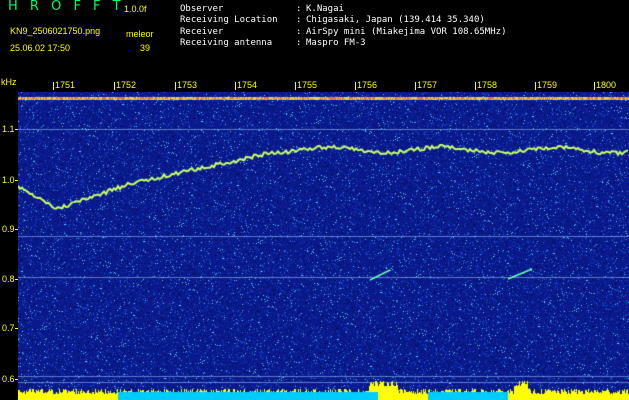  I want to click on x-tick-label: 1751, so click(65, 85).